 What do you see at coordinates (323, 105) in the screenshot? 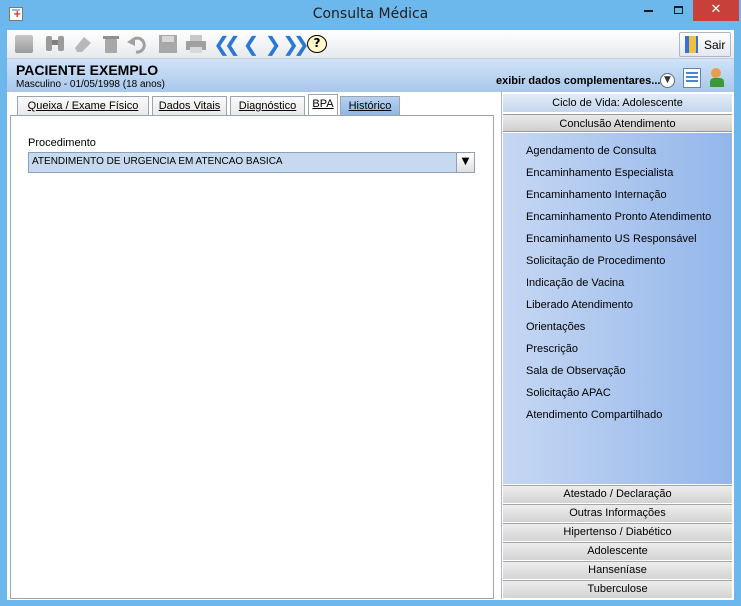
I see `tab-bpa: BPA` at bounding box center [323, 105].